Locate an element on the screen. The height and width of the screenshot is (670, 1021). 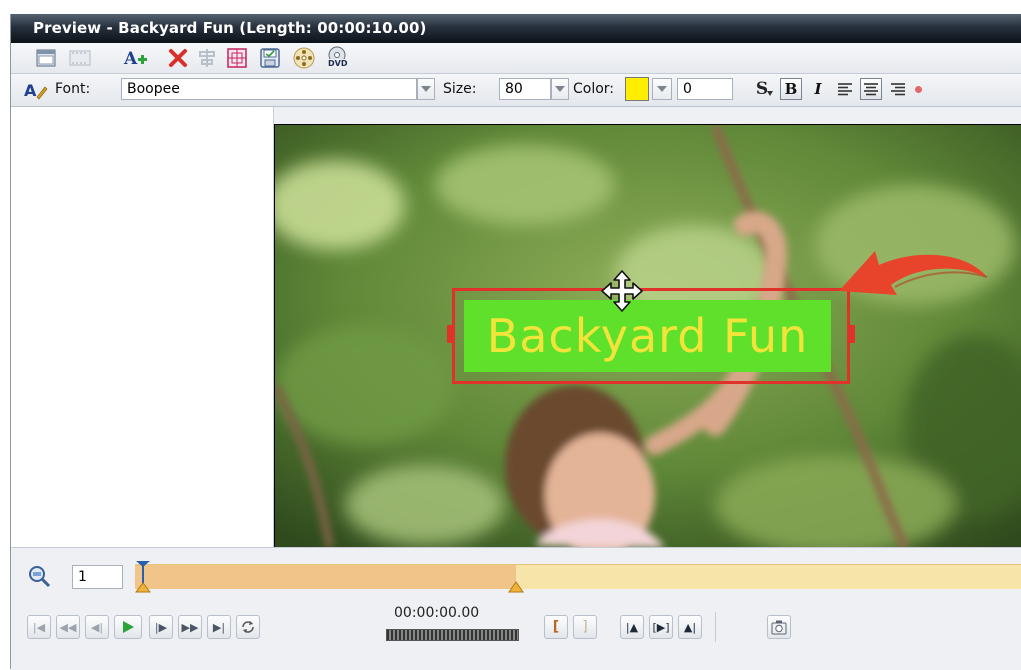
fast-forward-button: ▶▶ is located at coordinates (190, 627).